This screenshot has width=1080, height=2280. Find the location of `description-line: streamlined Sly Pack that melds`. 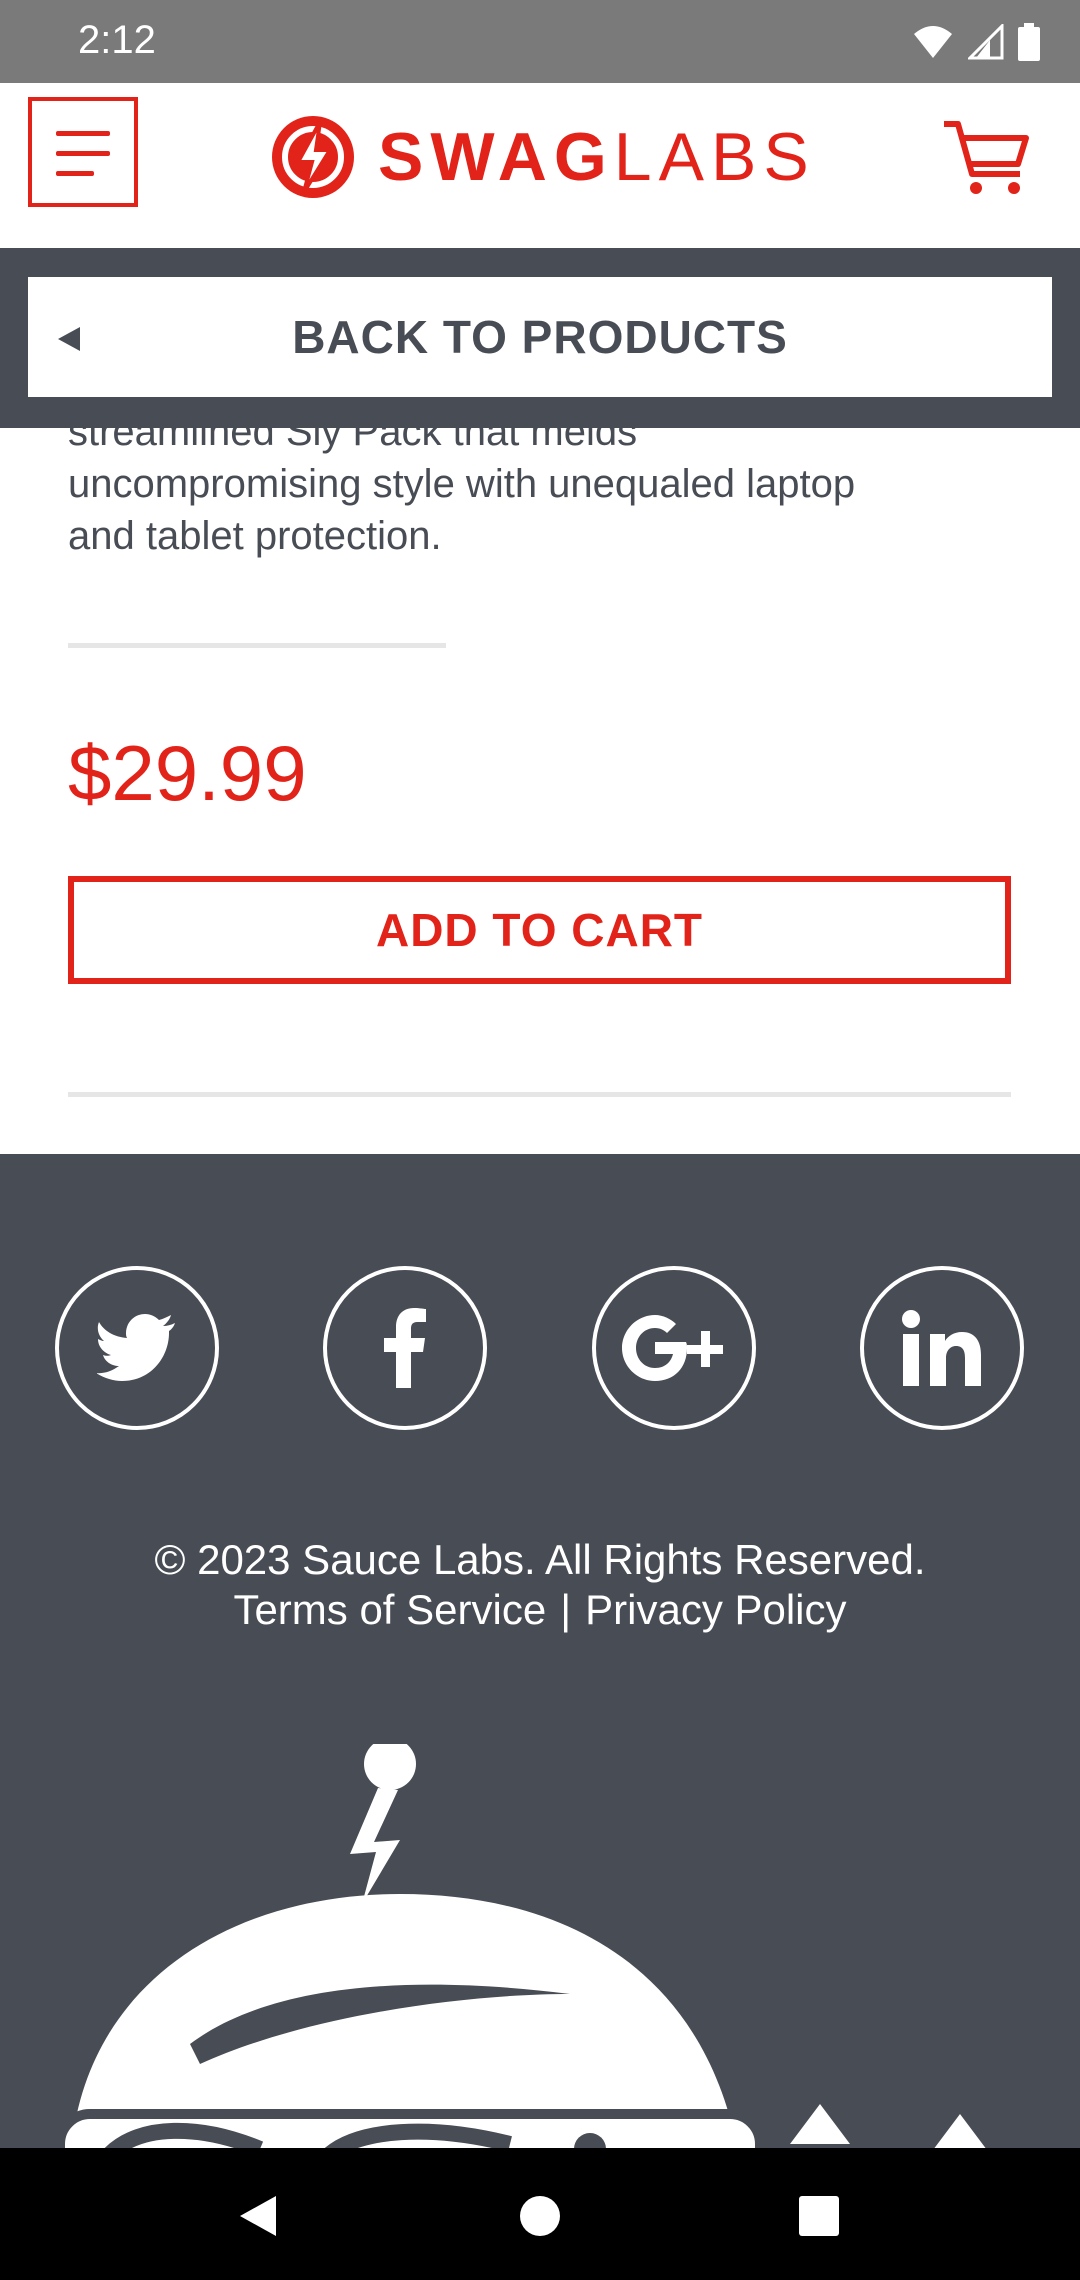

description-line: streamlined Sly Pack that melds is located at coordinates (353, 441).